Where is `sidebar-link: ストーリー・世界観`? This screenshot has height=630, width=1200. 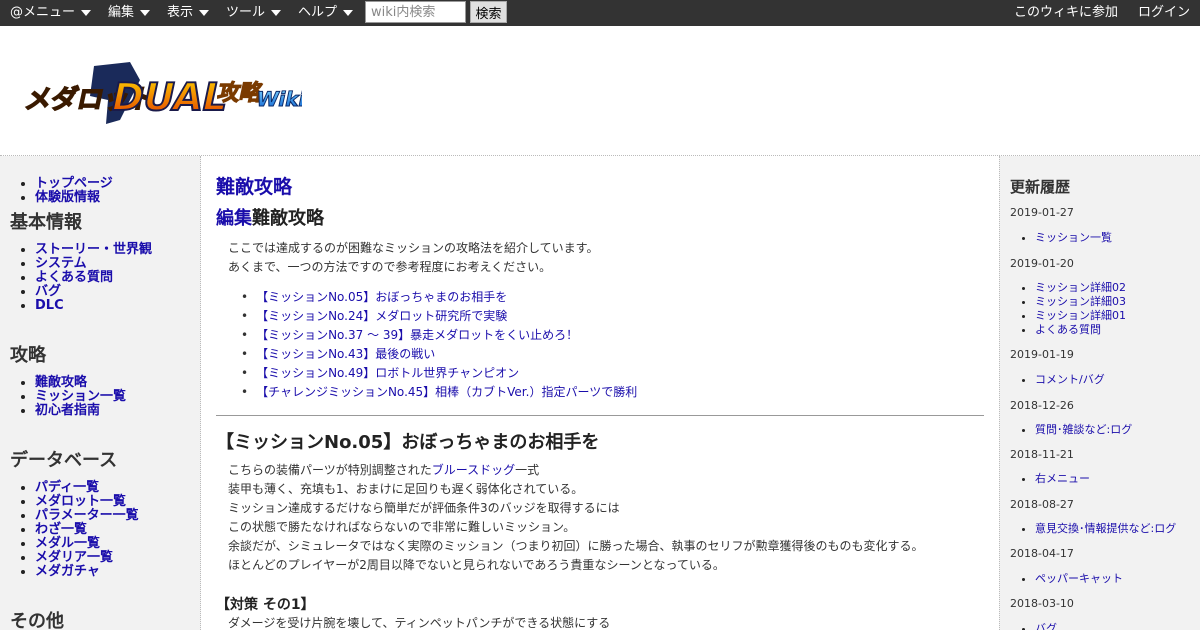
sidebar-link: ストーリー・世界観 is located at coordinates (93, 249).